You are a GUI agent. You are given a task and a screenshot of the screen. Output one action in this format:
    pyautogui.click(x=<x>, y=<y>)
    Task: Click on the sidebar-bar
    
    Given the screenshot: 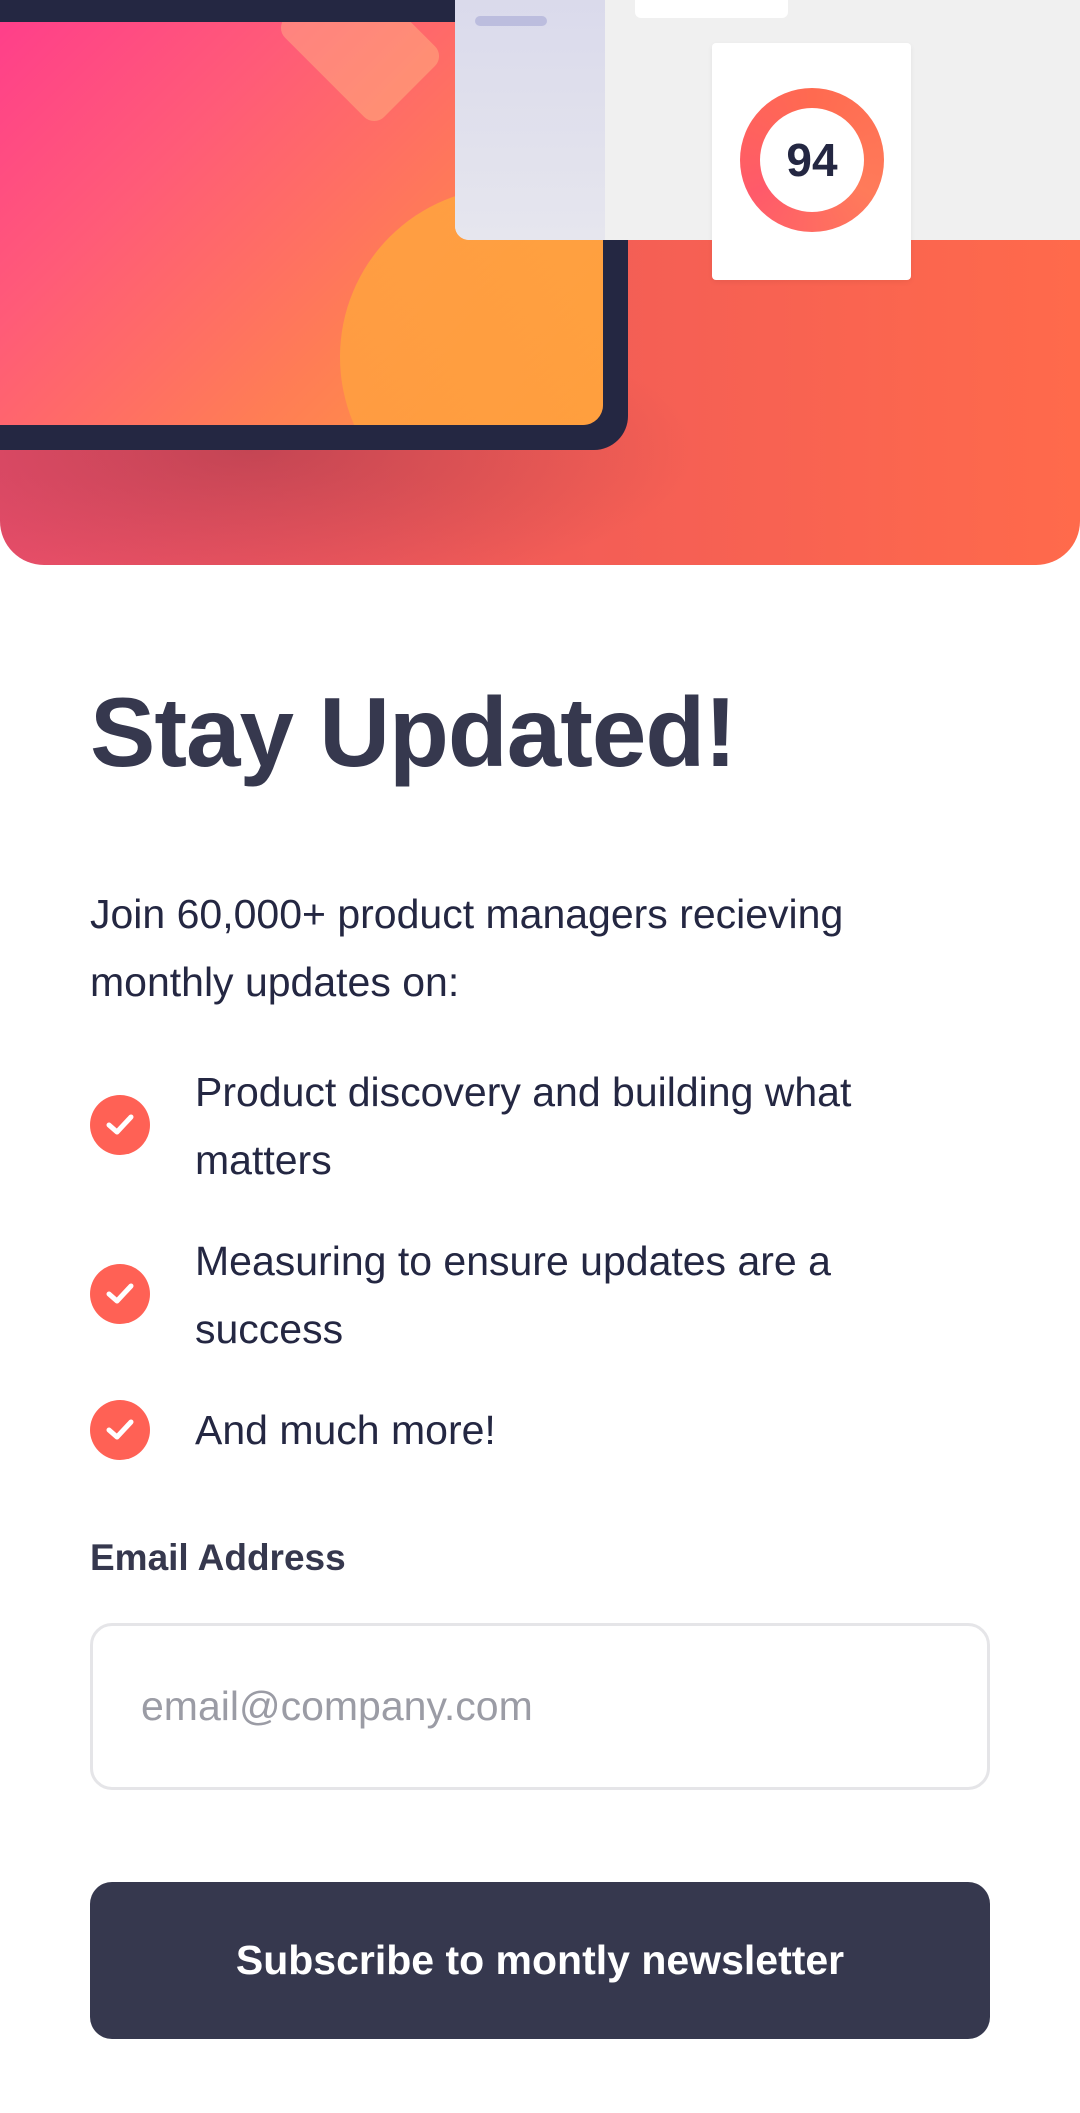 What is the action you would take?
    pyautogui.click(x=511, y=21)
    